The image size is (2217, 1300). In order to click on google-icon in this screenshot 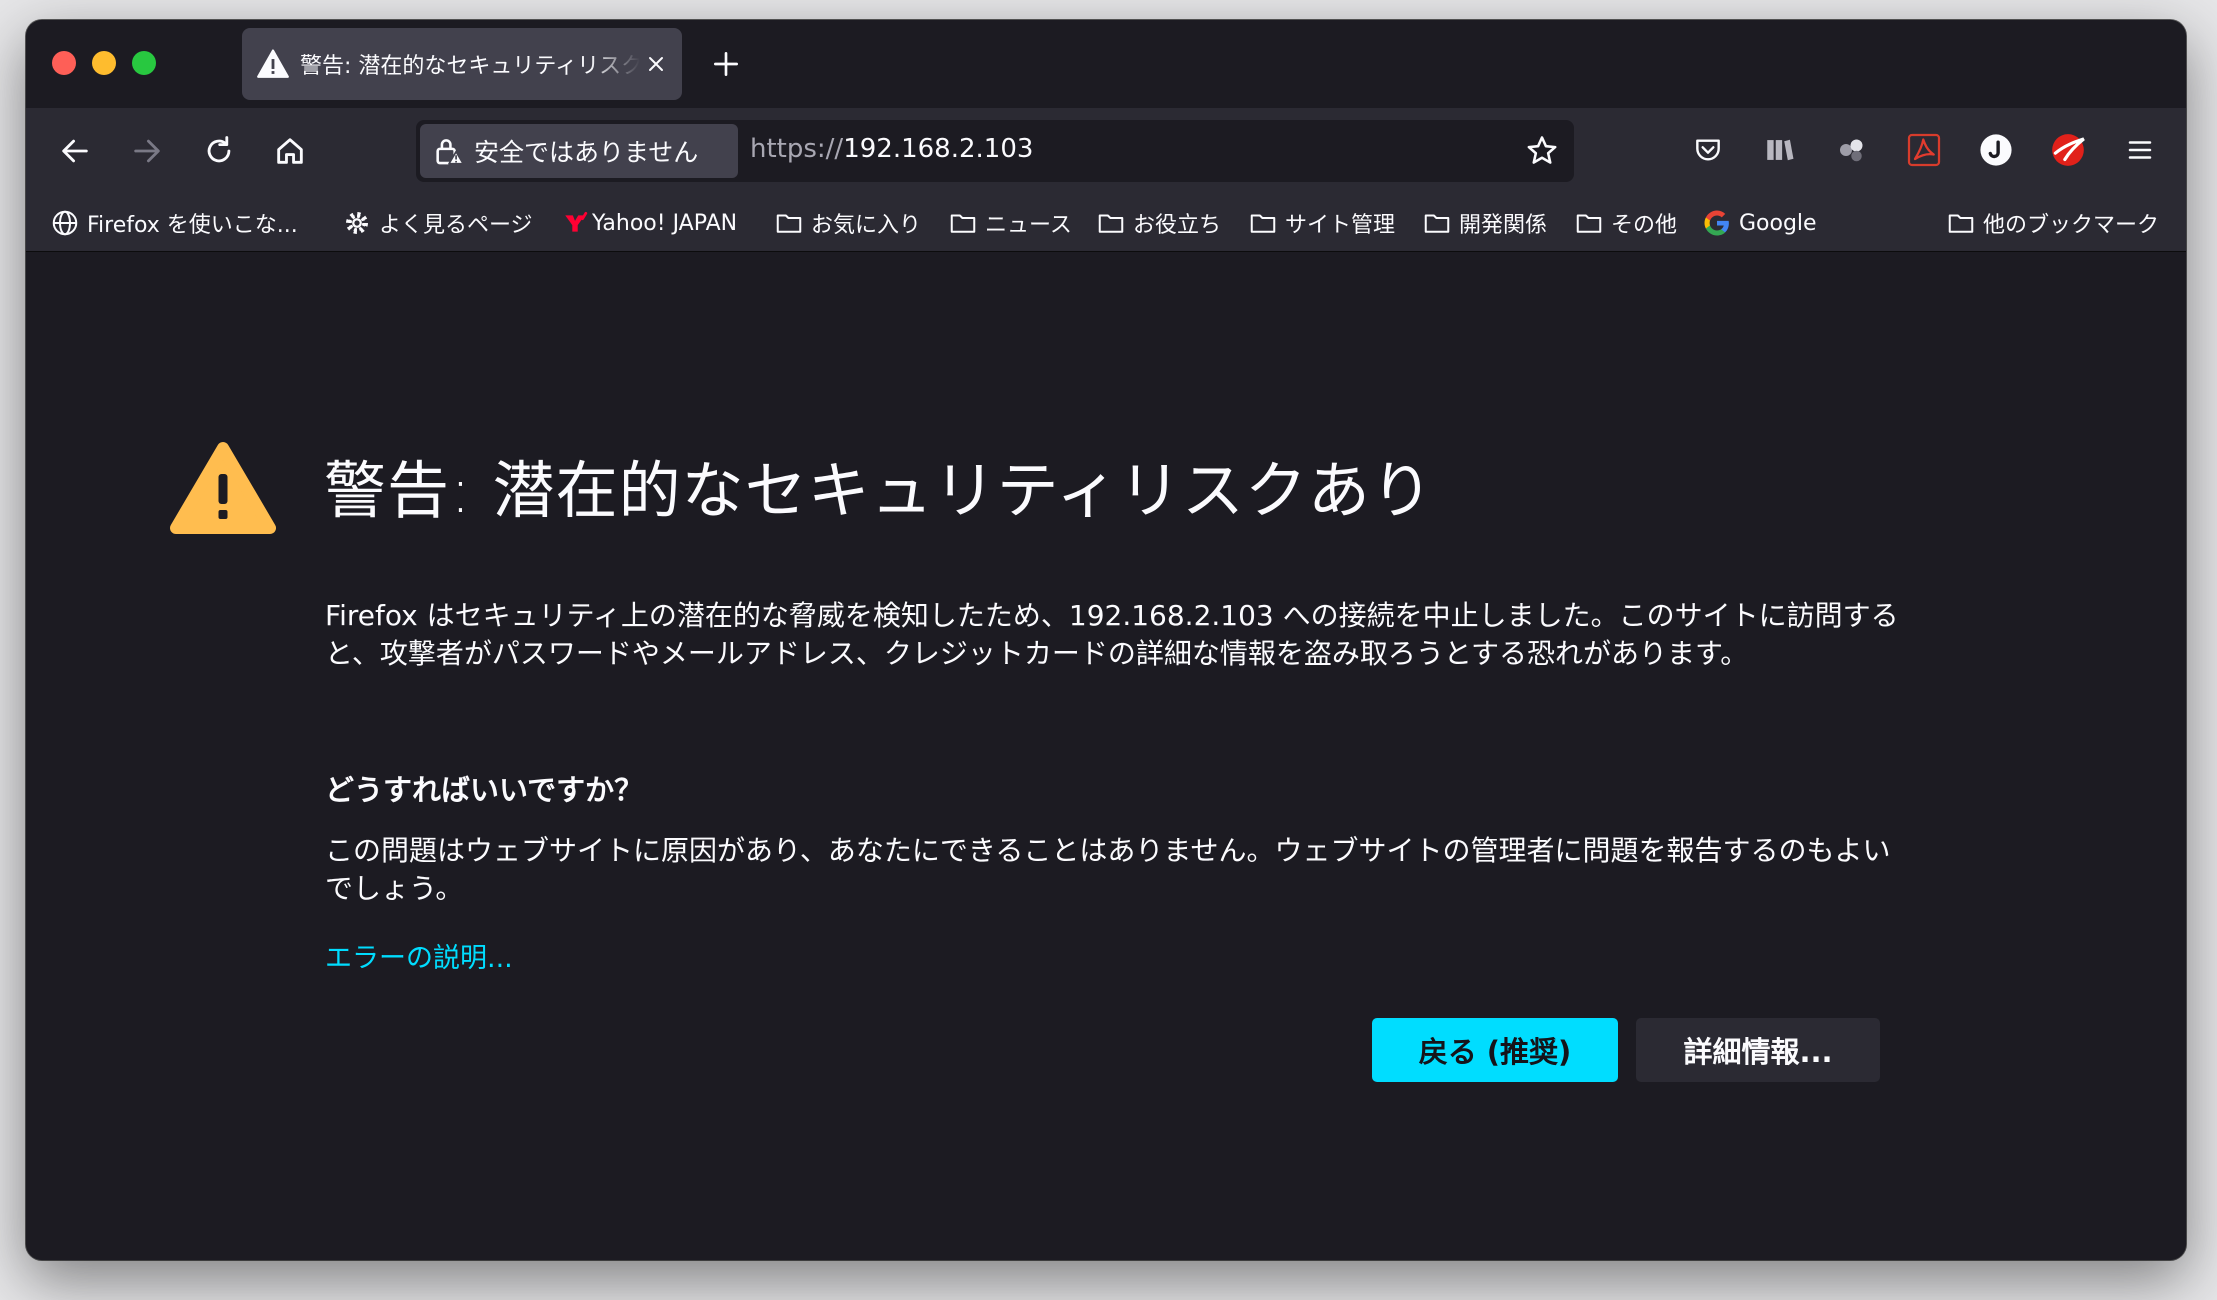, I will do `click(1717, 223)`.